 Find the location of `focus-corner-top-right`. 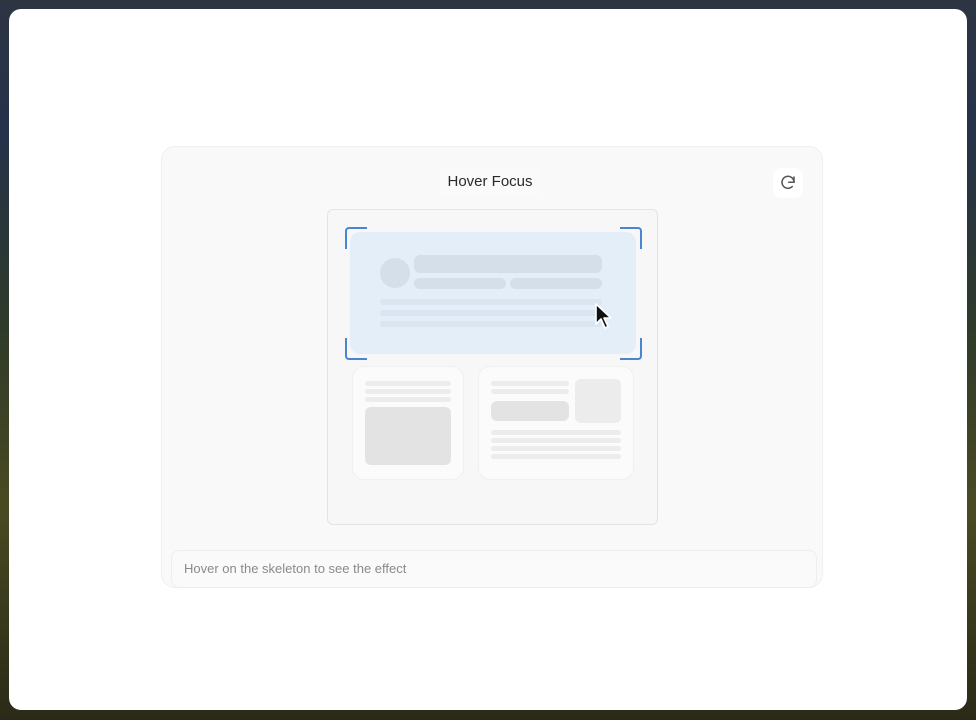

focus-corner-top-right is located at coordinates (631, 238).